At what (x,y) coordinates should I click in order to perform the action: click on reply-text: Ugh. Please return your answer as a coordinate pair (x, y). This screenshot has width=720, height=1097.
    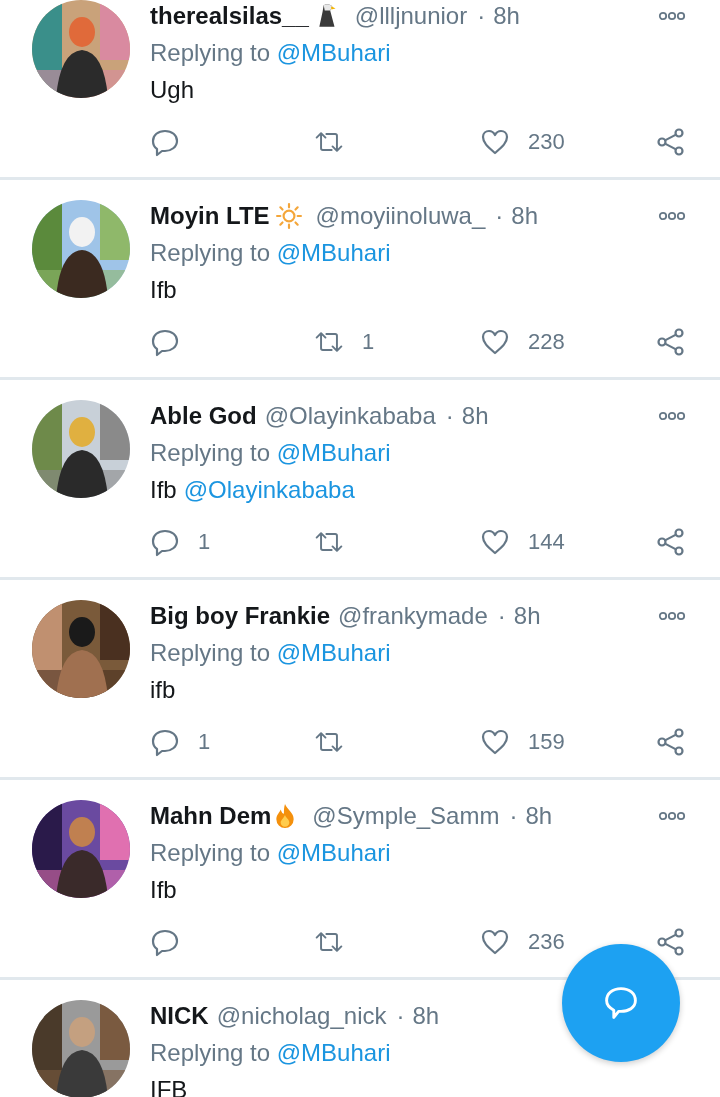
    Looking at the image, I should click on (172, 89).